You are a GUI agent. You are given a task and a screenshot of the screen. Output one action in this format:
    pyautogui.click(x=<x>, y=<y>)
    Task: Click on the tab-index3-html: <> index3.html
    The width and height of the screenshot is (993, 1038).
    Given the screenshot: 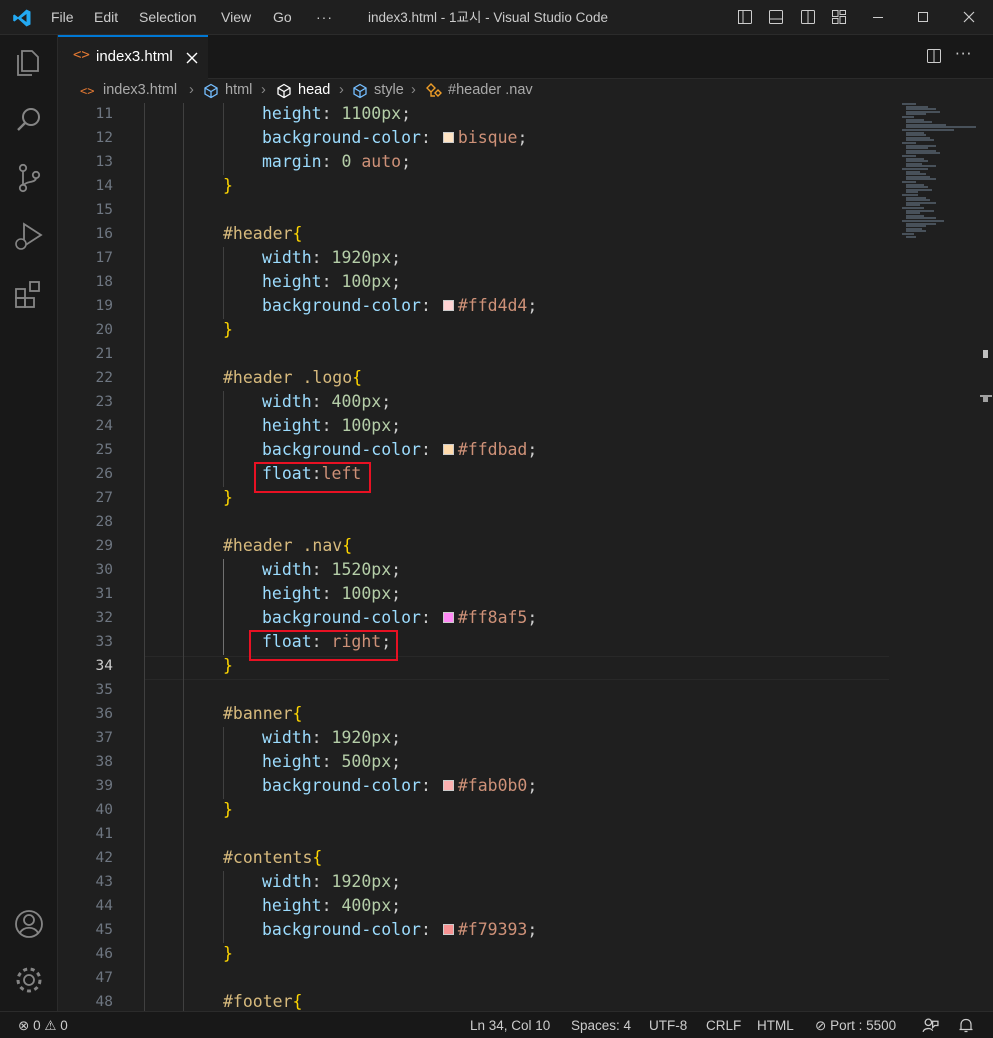 What is the action you would take?
    pyautogui.click(x=133, y=57)
    